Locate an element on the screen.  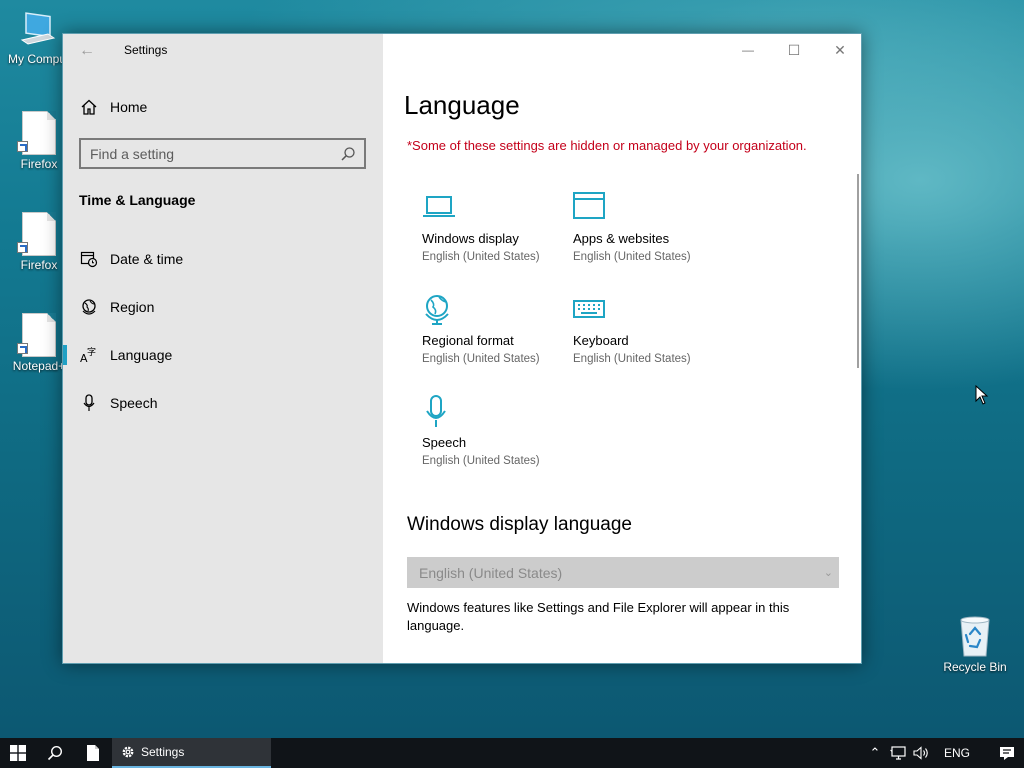
sidebar-item-label: Date & time is located at coordinates (147, 259).